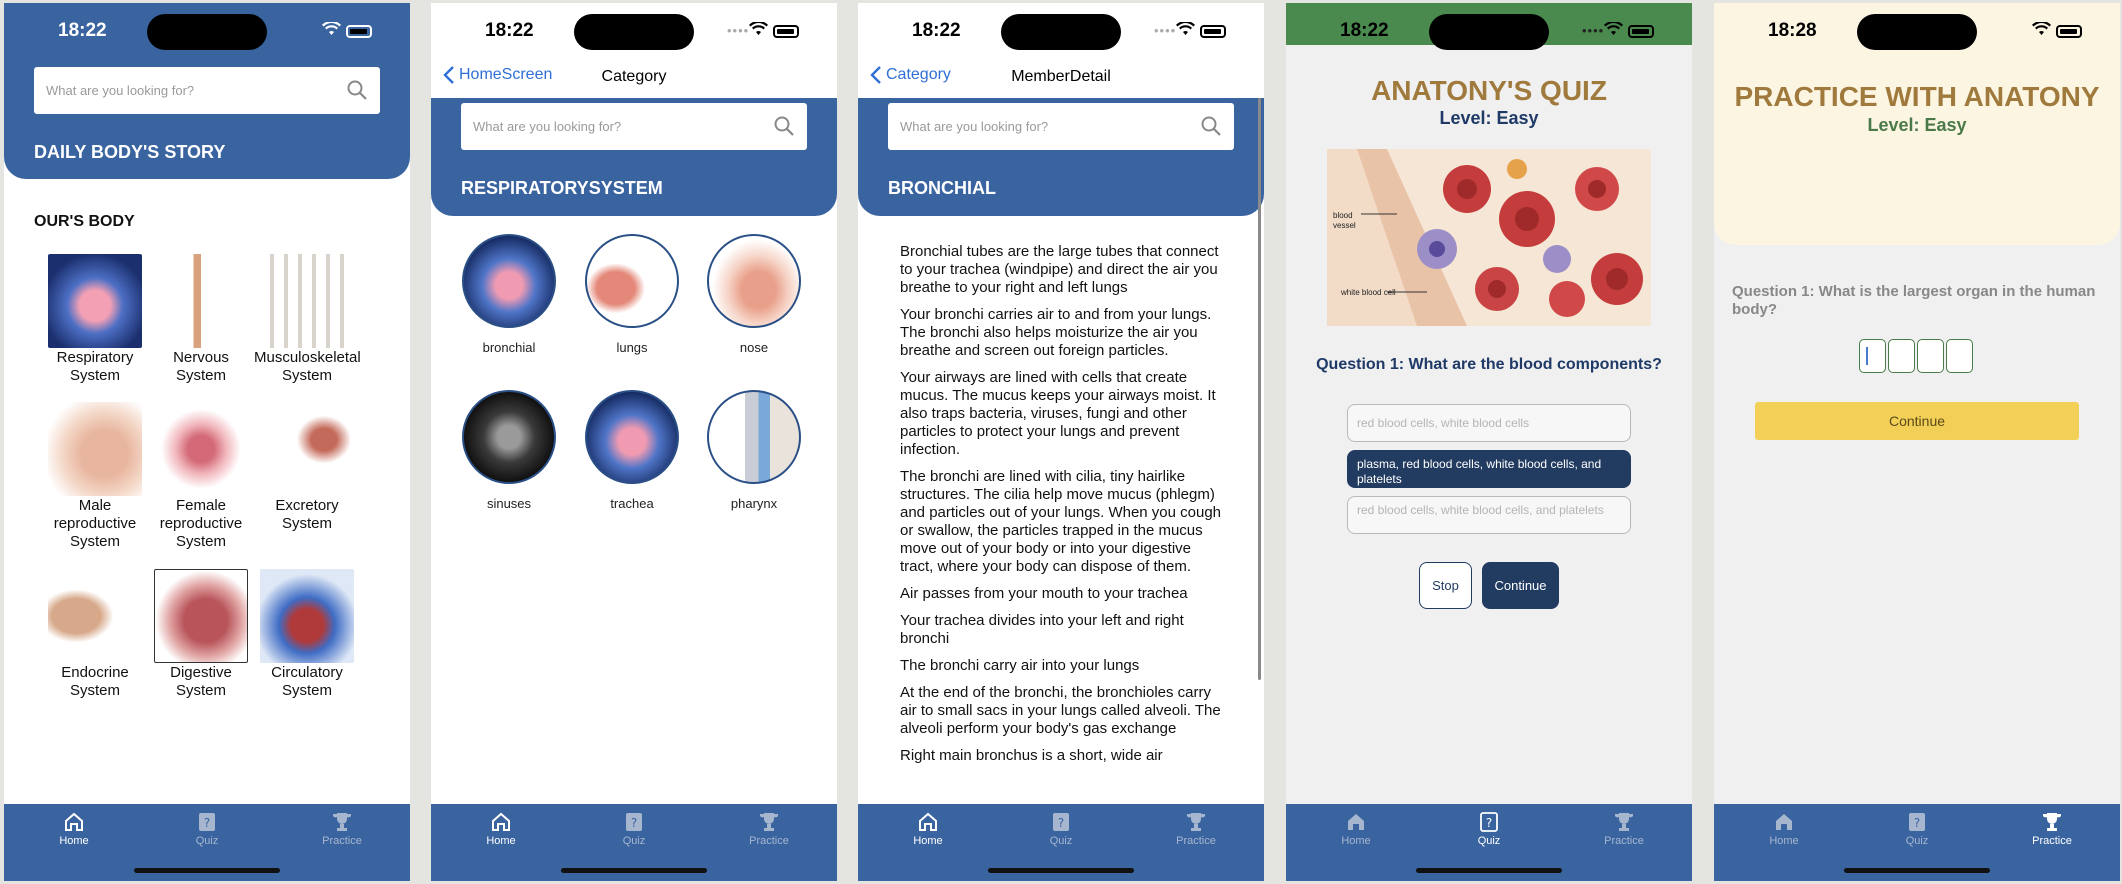  I want to click on status-time: 18:22, so click(82, 30).